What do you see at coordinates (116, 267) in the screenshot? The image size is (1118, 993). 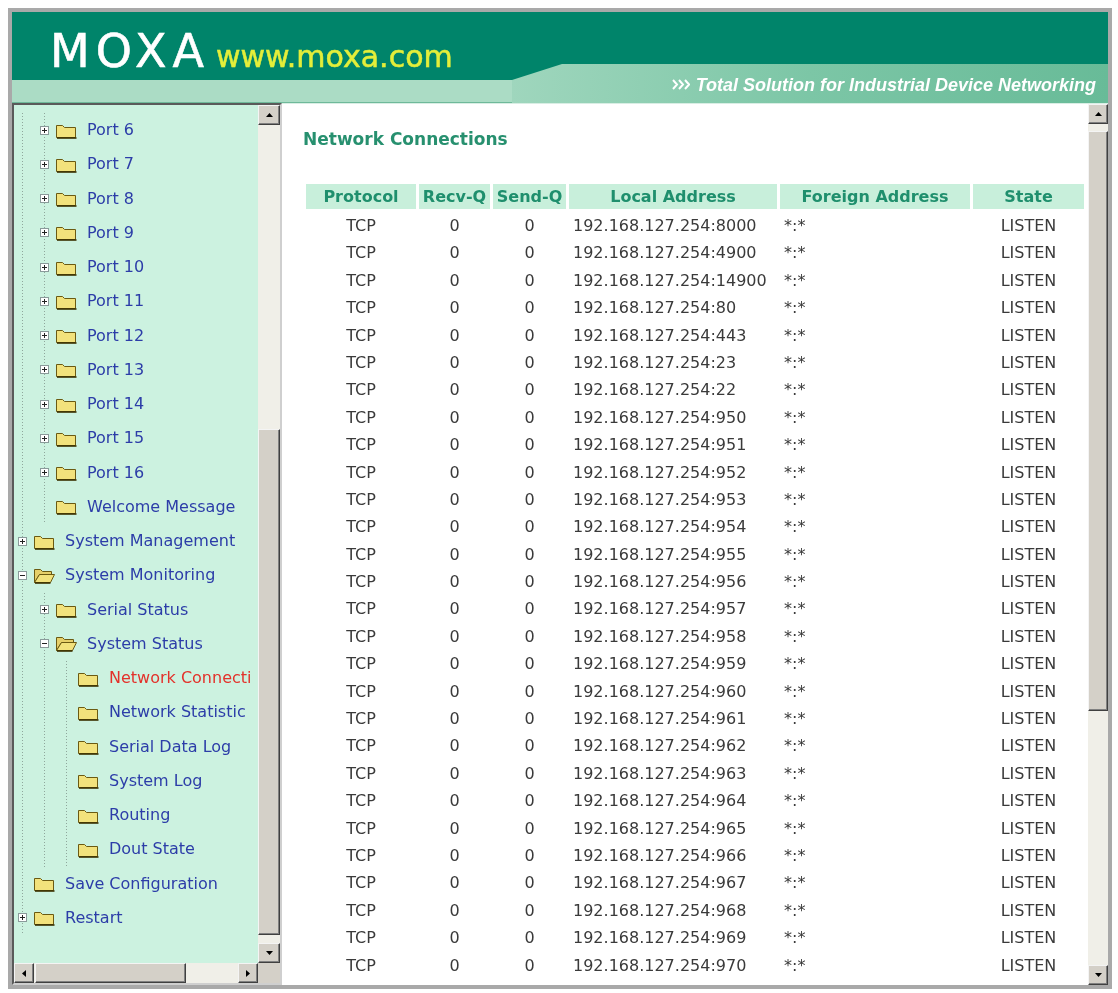 I see `tree-item: Port 10` at bounding box center [116, 267].